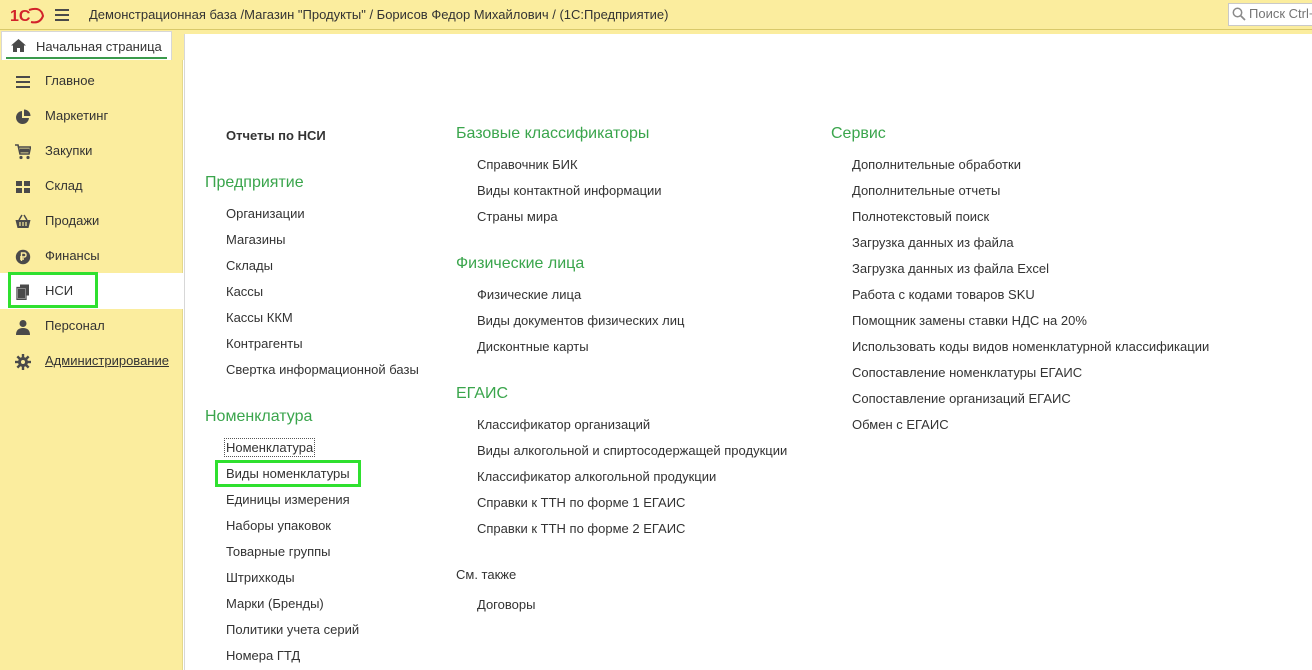 This screenshot has height=670, width=1312. I want to click on list-item: Виды контактной информации, so click(569, 190).